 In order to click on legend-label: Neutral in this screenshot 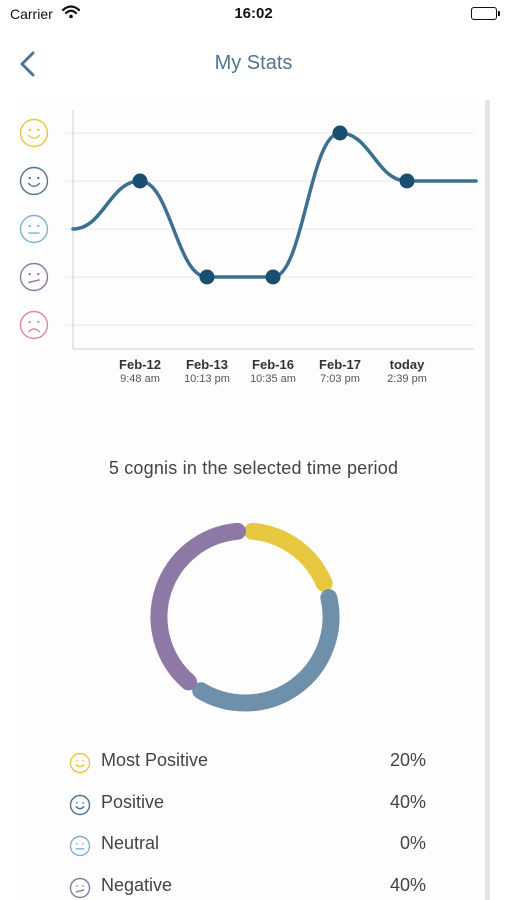, I will do `click(130, 843)`.